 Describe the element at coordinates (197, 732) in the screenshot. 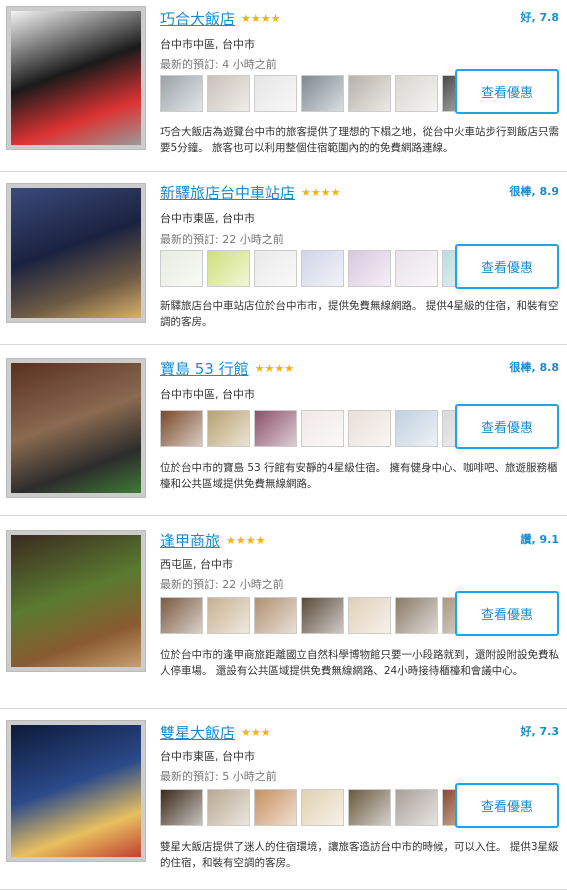

I see `hotel-name-link: 雙星大飯店` at that location.